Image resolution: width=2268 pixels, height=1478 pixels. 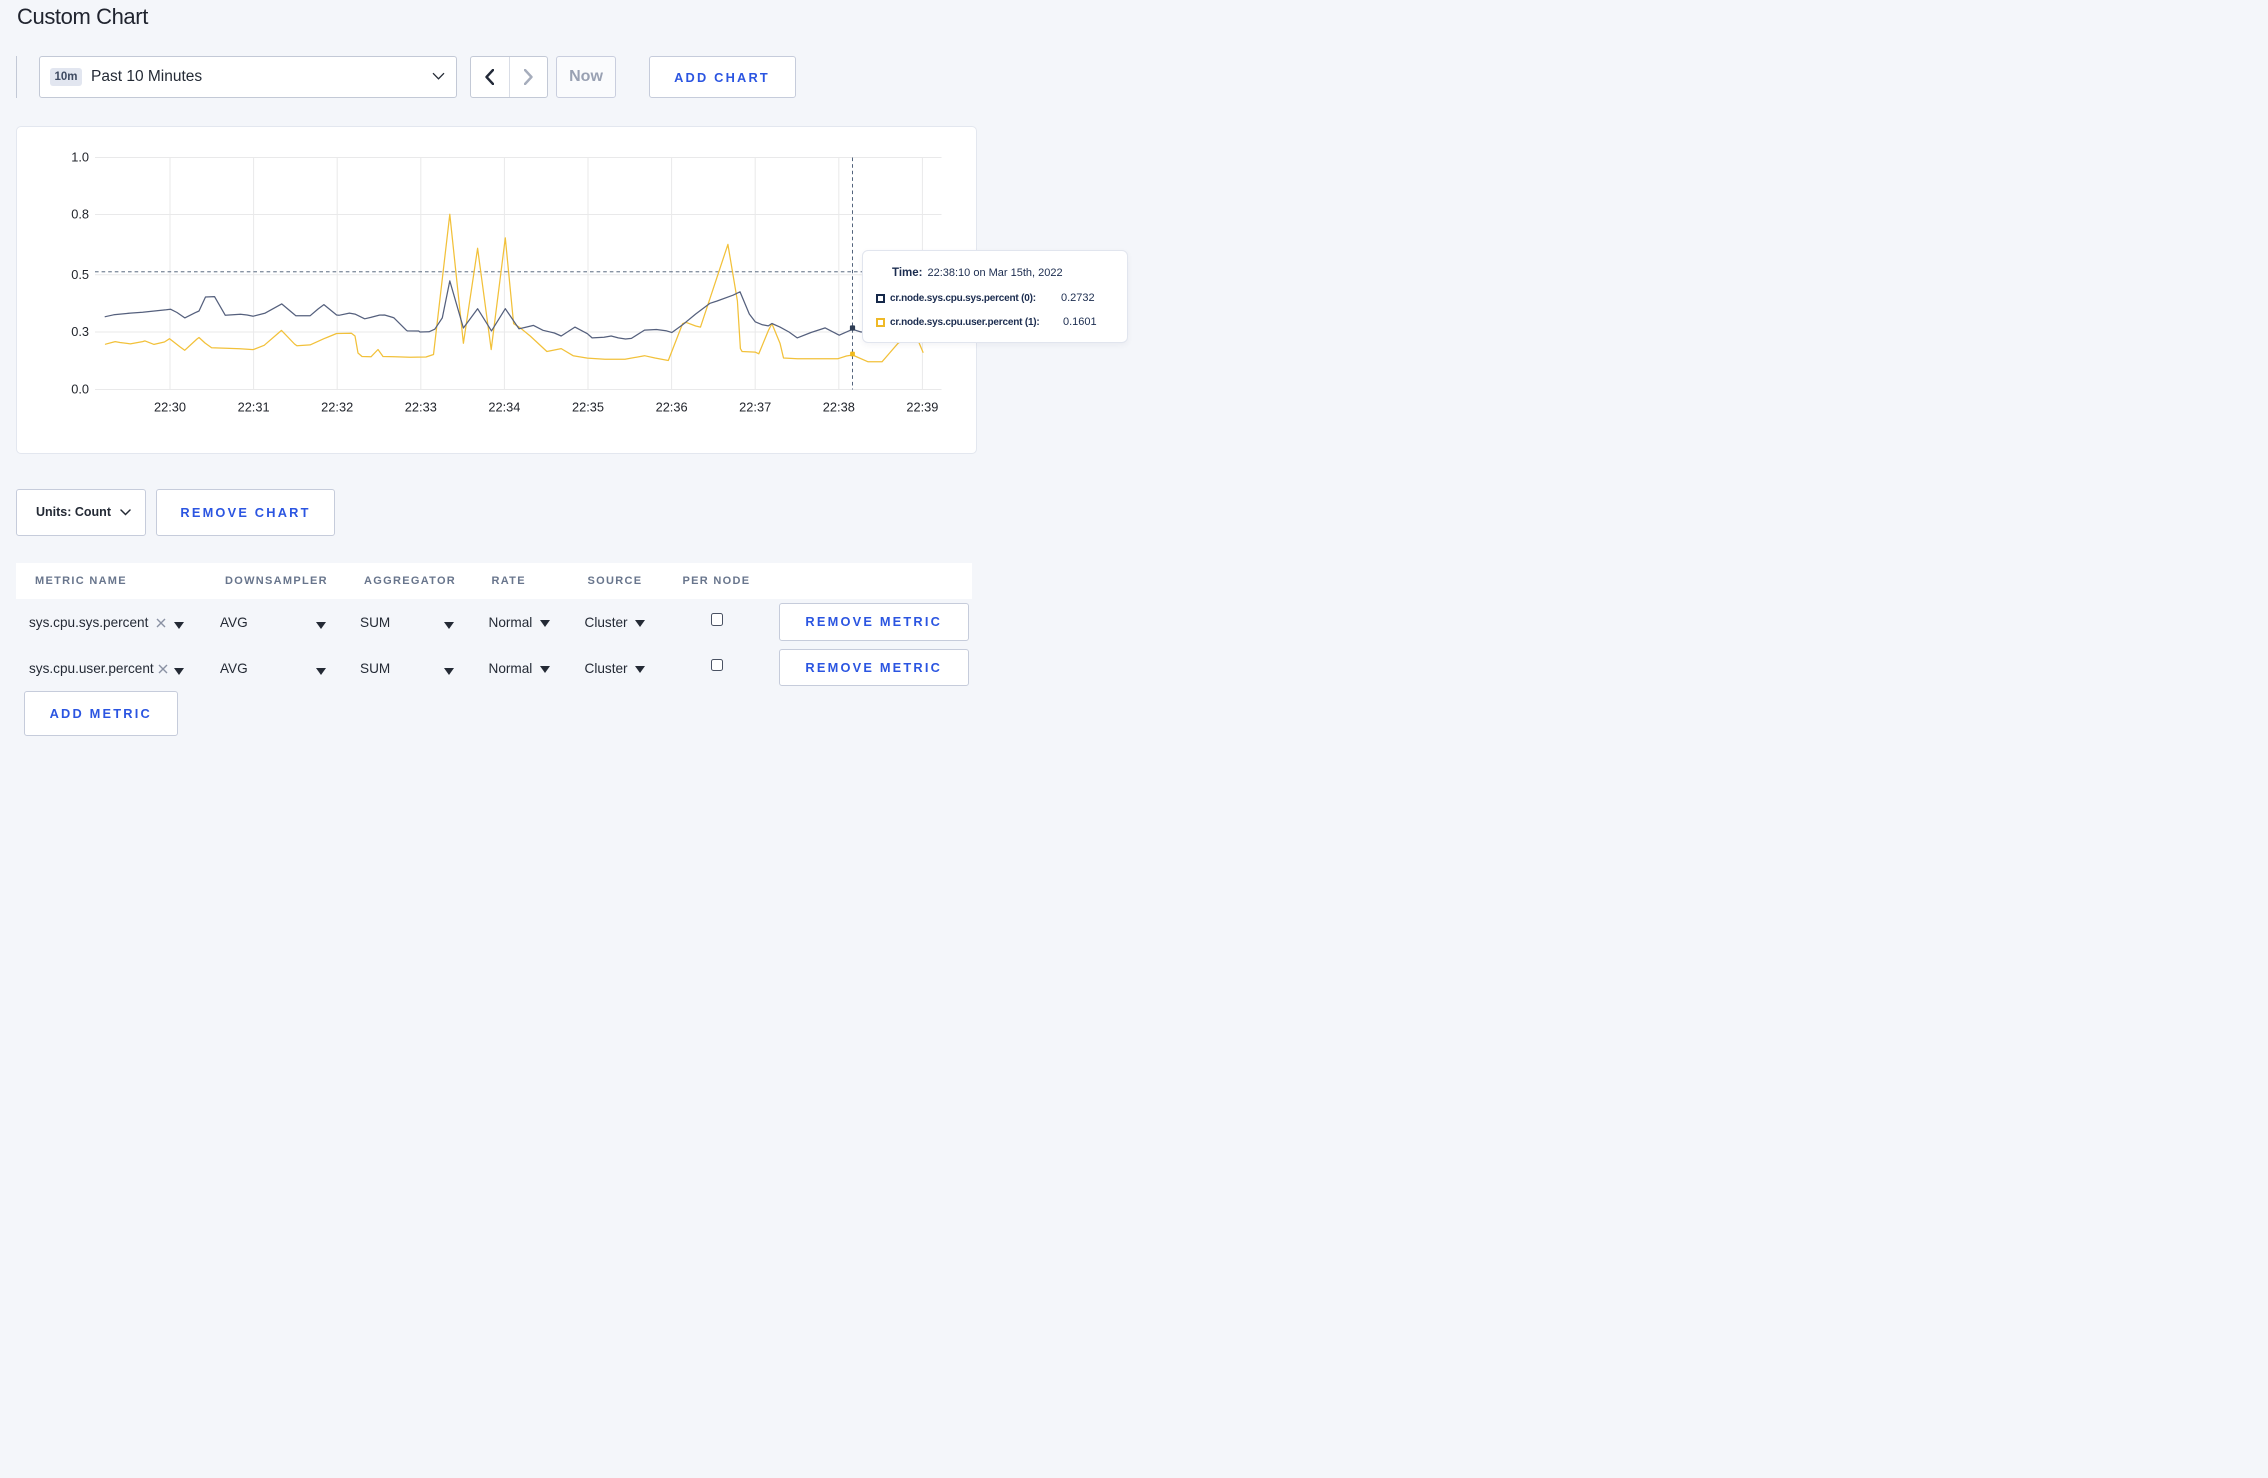 I want to click on svg-text: 22:34, so click(x=504, y=407).